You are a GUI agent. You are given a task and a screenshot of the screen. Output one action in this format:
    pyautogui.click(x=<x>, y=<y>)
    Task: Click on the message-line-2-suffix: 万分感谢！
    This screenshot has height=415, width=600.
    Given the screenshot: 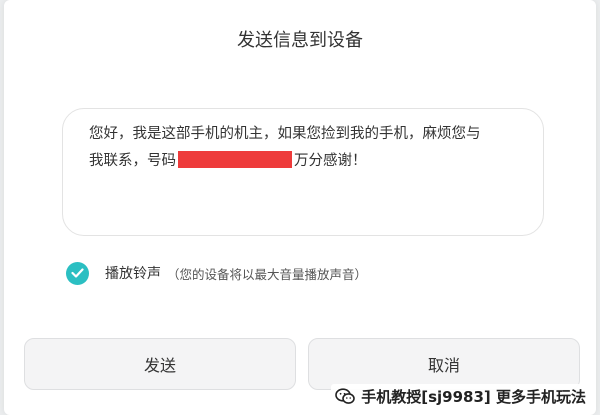 What is the action you would take?
    pyautogui.click(x=330, y=161)
    